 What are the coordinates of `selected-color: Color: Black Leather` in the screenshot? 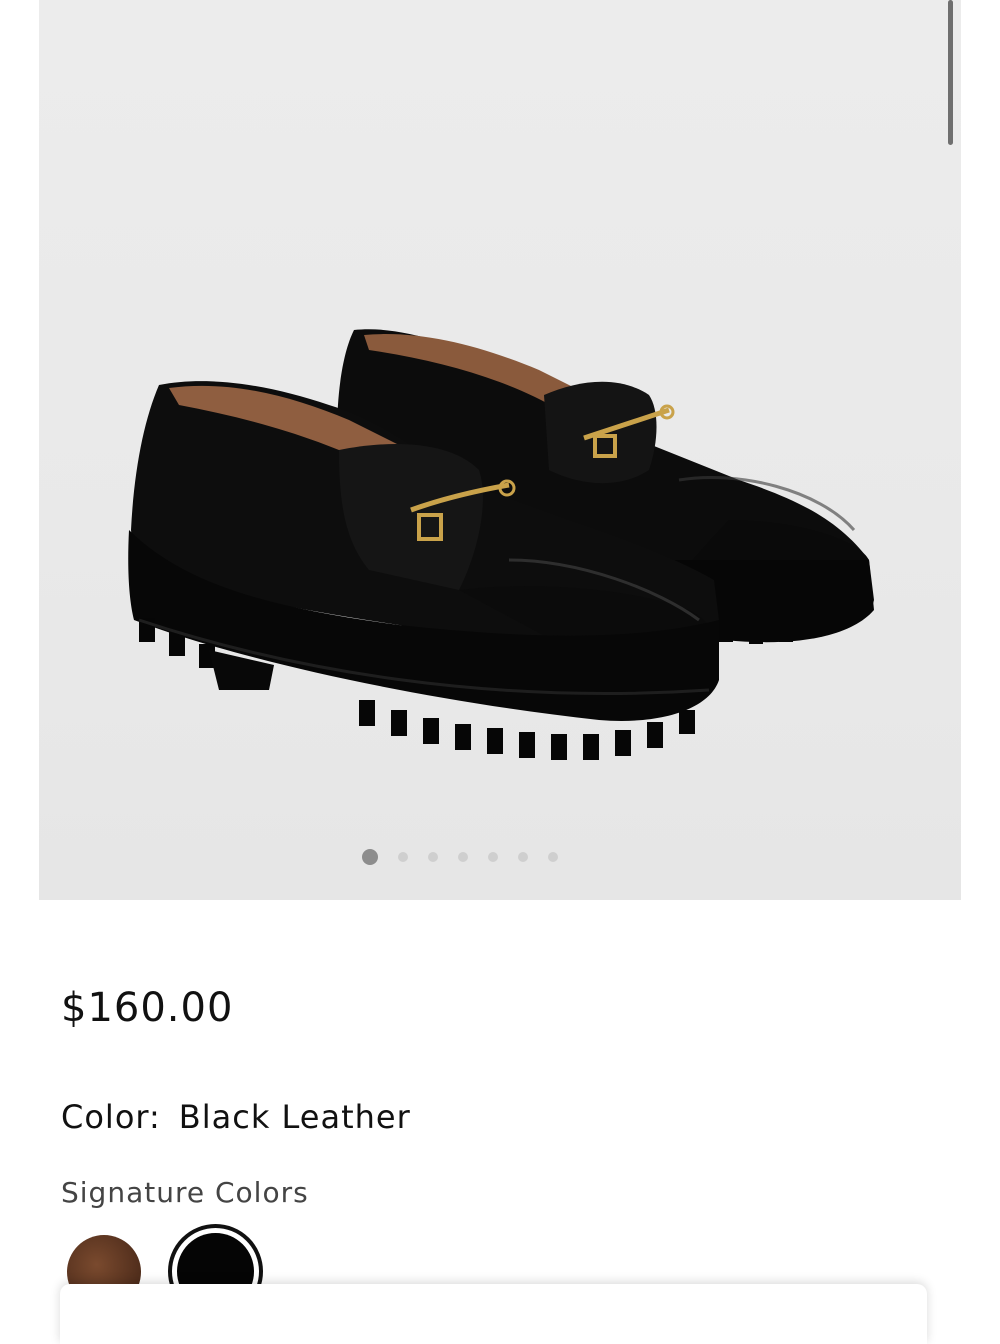 It's located at (236, 1117).